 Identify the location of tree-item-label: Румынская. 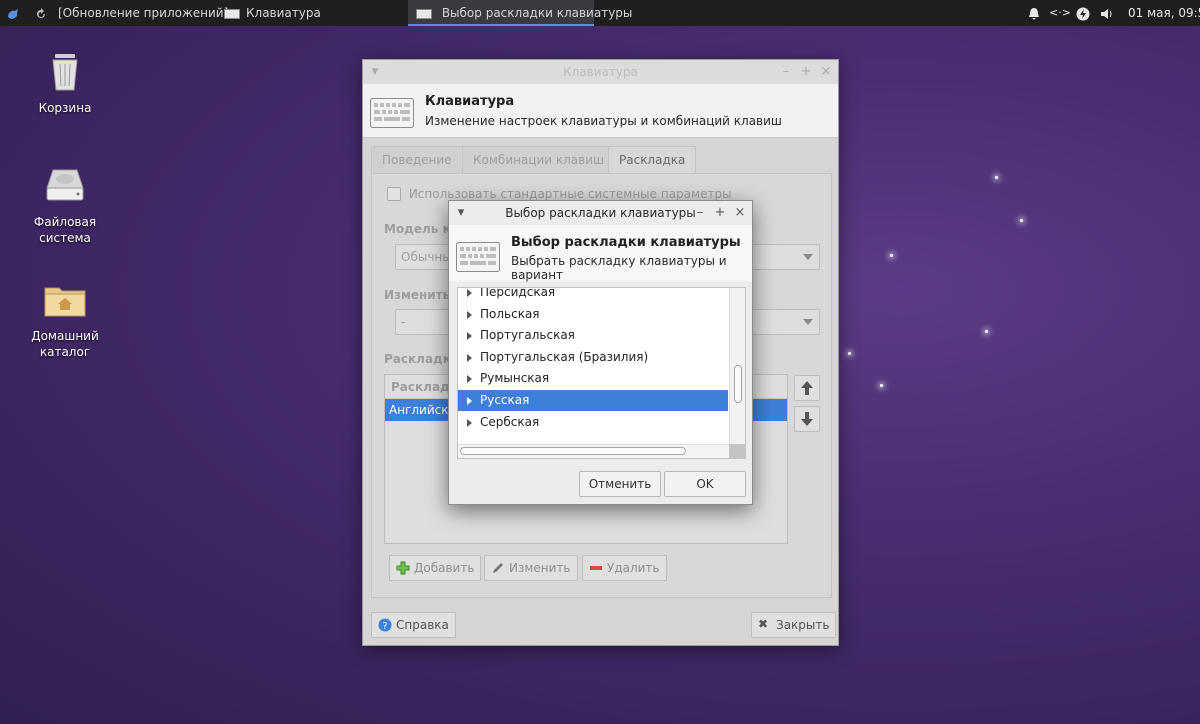
(515, 378).